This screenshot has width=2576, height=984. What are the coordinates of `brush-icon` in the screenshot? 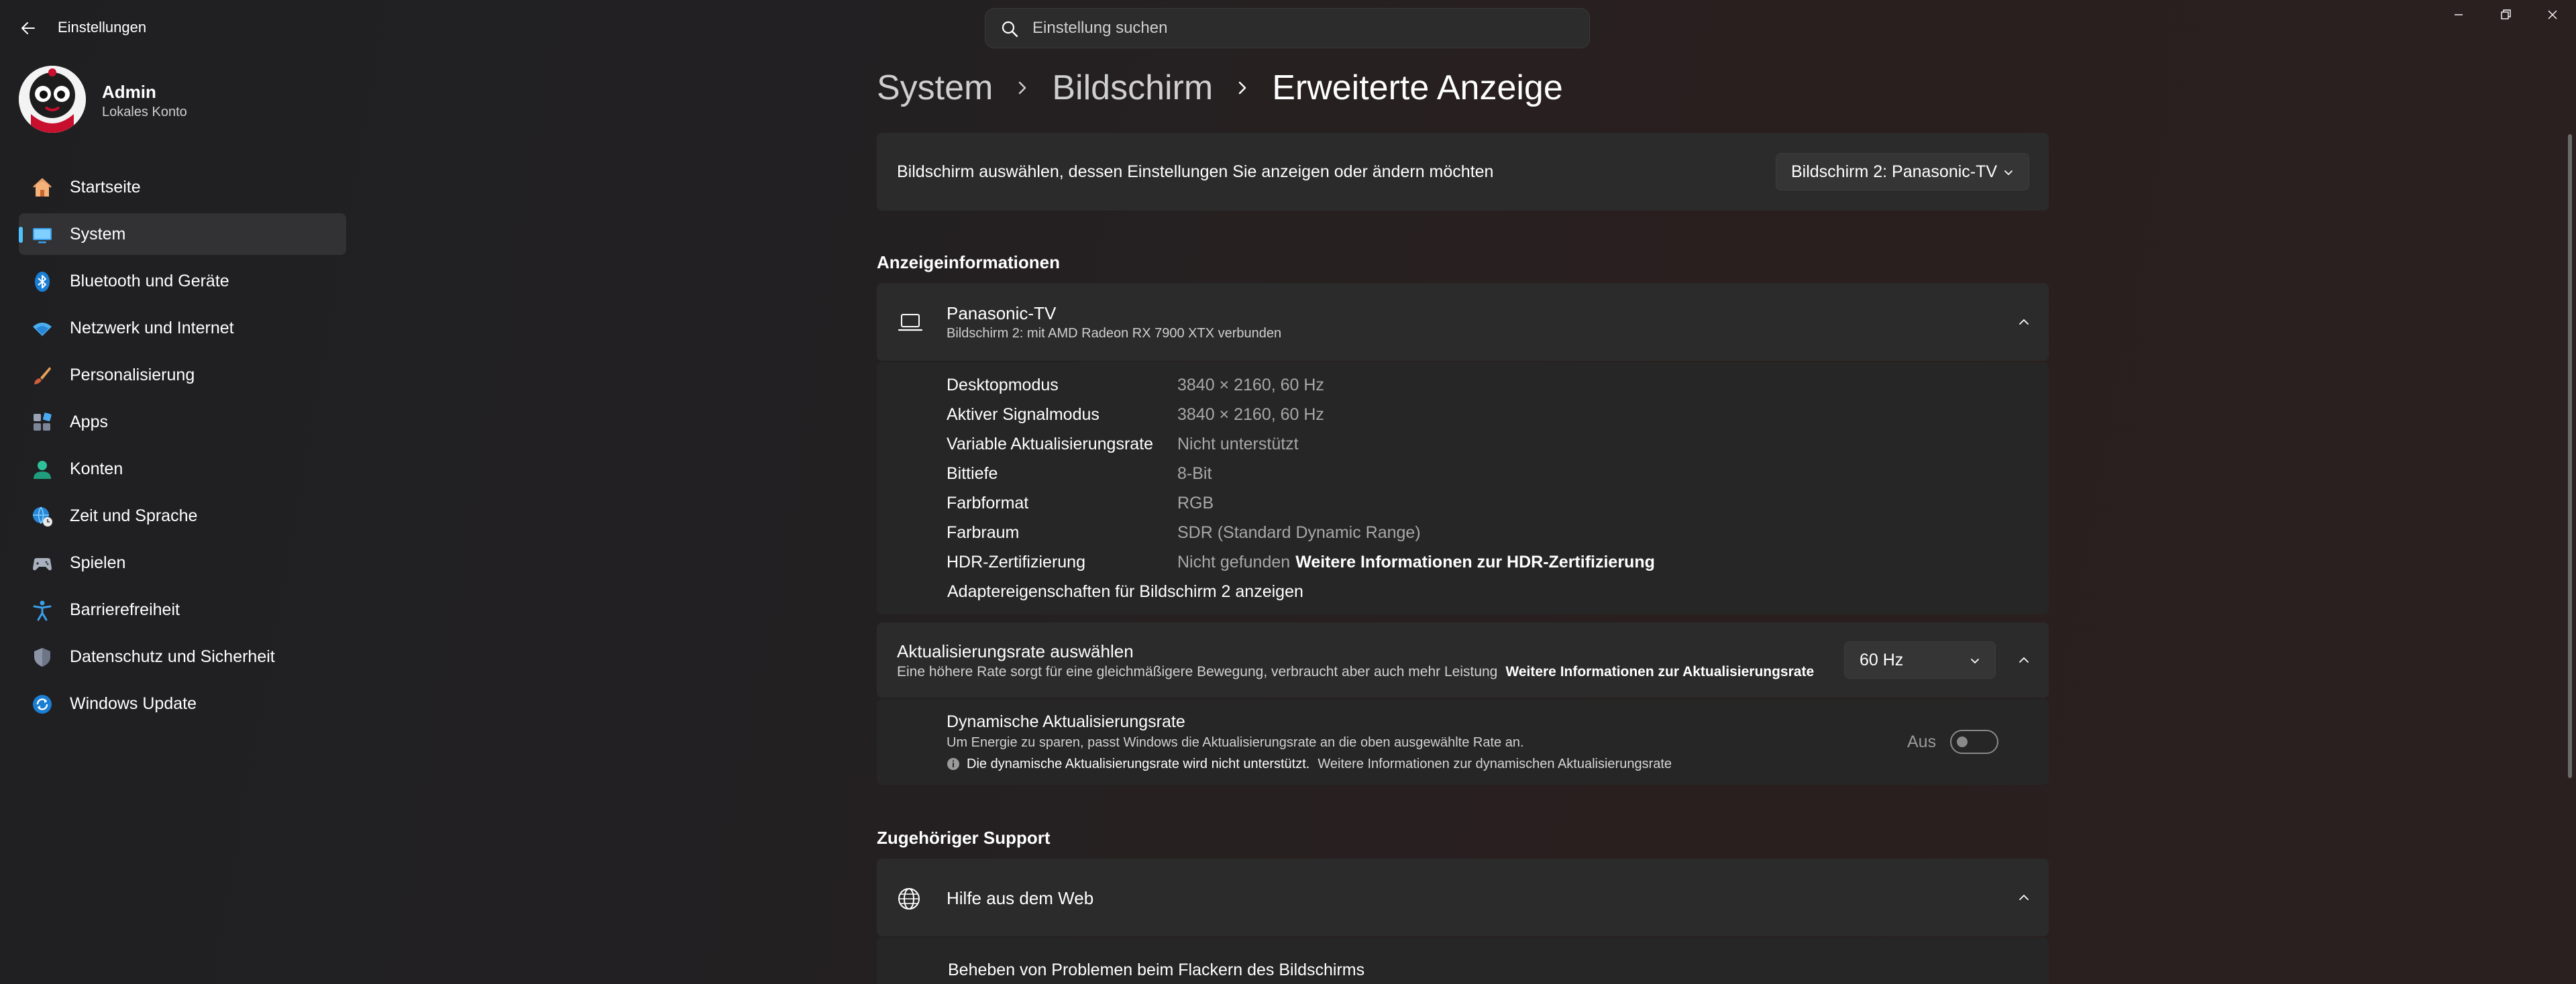 It's located at (42, 375).